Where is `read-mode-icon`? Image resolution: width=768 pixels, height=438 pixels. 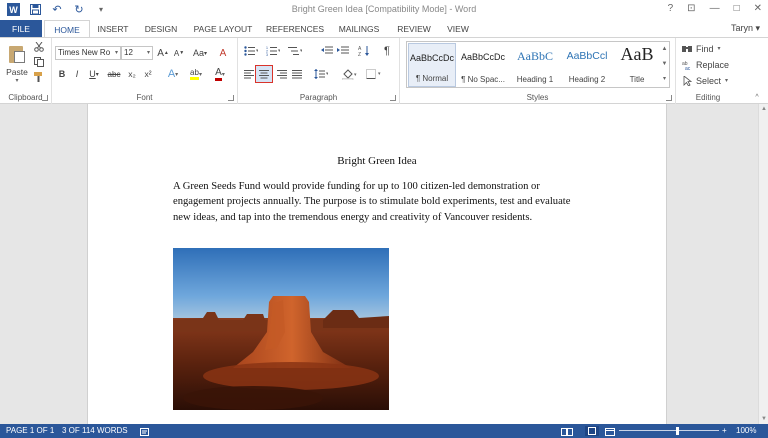 read-mode-icon is located at coordinates (567, 432).